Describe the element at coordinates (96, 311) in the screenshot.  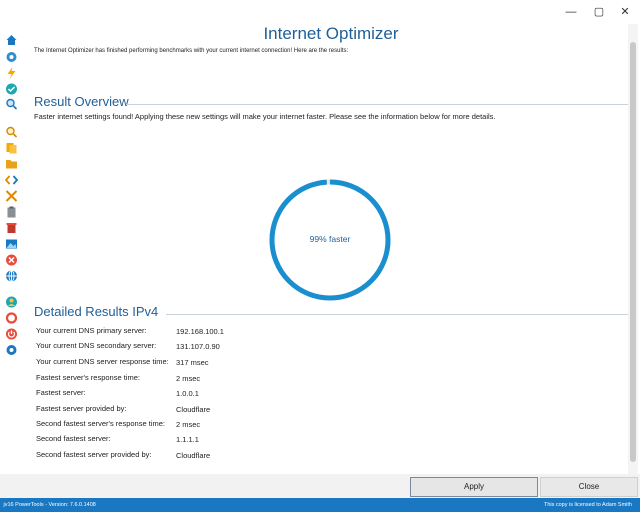
I see `detailed-results-heading: Detailed Results IPv4` at that location.